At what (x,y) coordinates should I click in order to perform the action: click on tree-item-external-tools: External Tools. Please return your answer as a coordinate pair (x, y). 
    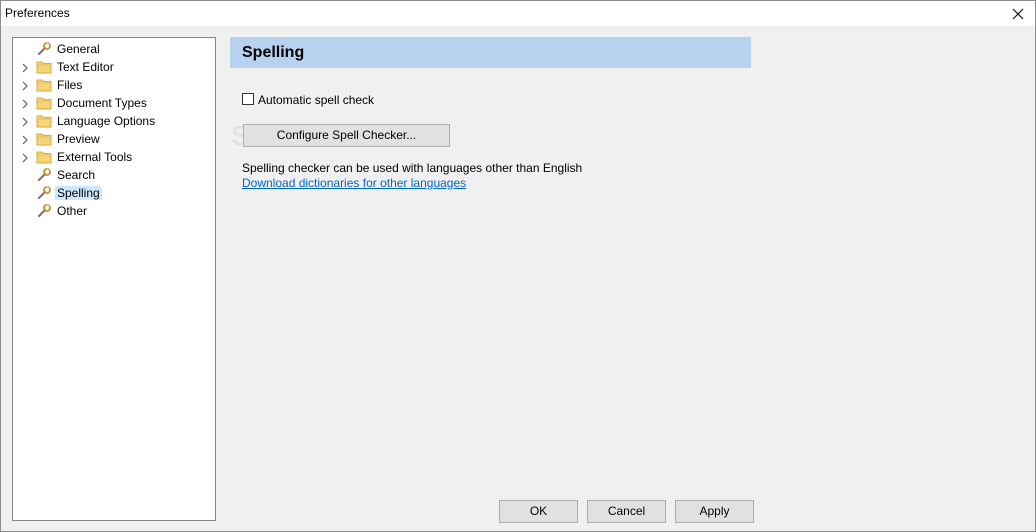
    Looking at the image, I should click on (113, 157).